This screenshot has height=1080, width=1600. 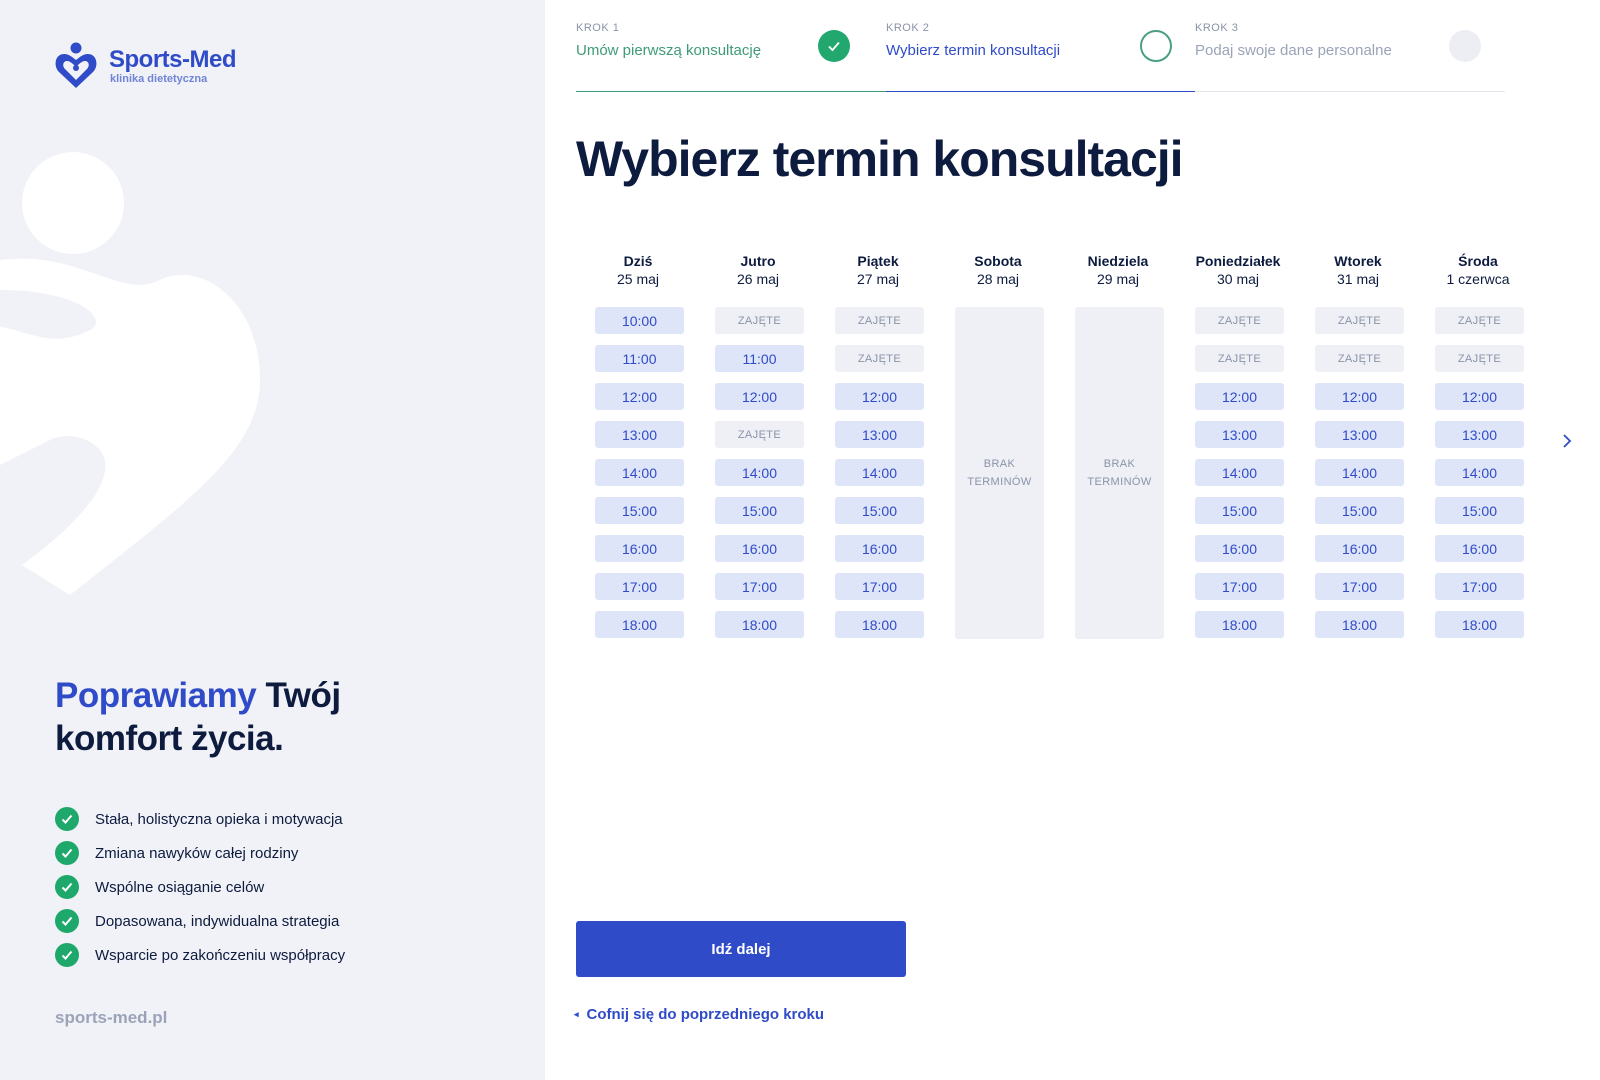 I want to click on day-name: Sobota, so click(x=998, y=261).